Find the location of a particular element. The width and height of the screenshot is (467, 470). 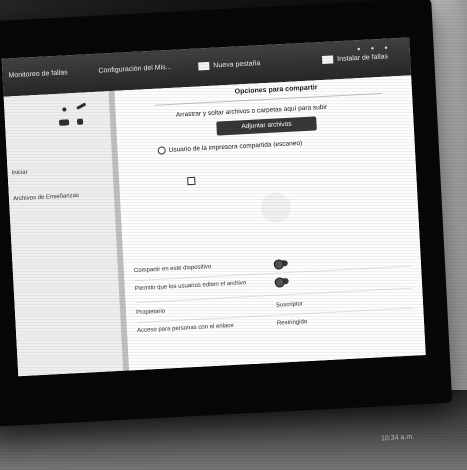

option-share-label: Compartir en este dispositivo is located at coordinates (172, 269).